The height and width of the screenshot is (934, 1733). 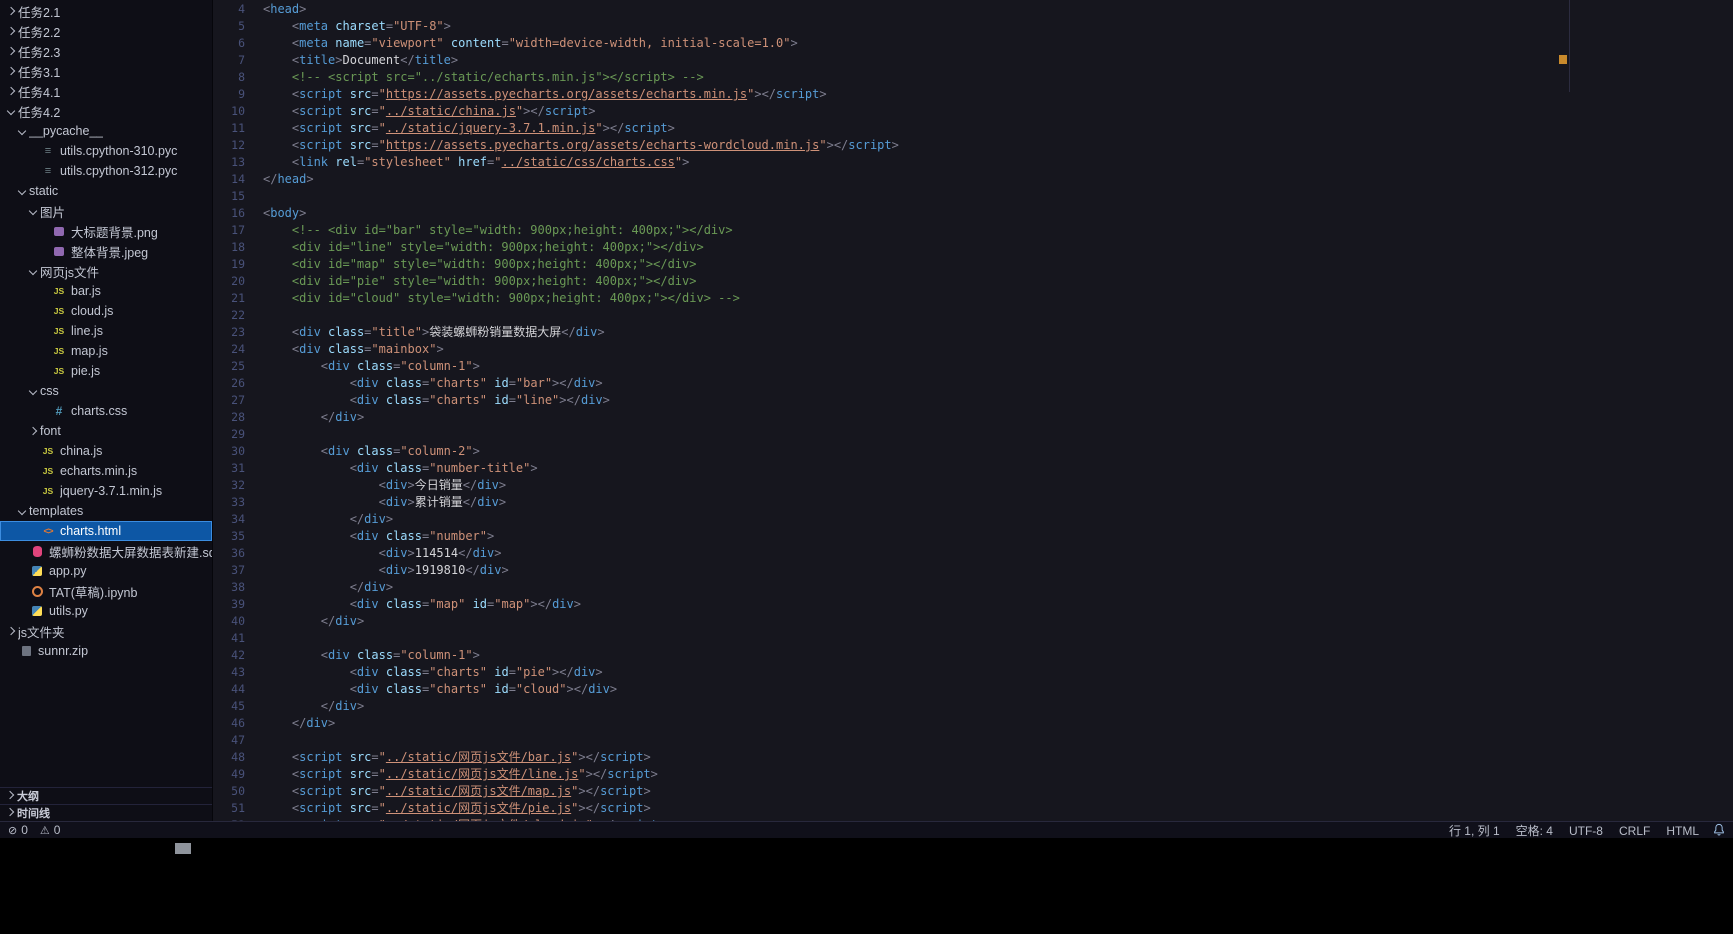 What do you see at coordinates (106, 431) in the screenshot?
I see `tree-item: font` at bounding box center [106, 431].